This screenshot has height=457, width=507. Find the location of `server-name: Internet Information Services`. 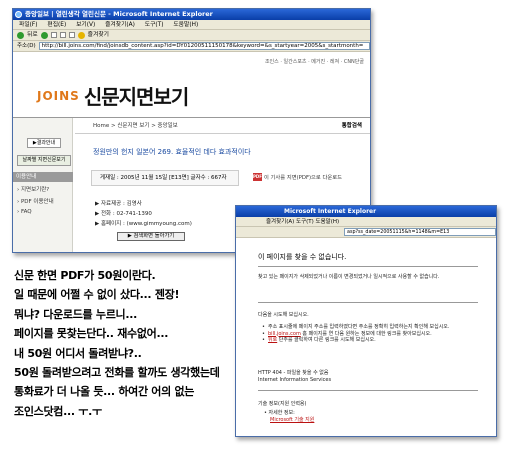

server-name: Internet Information Services is located at coordinates (295, 380).